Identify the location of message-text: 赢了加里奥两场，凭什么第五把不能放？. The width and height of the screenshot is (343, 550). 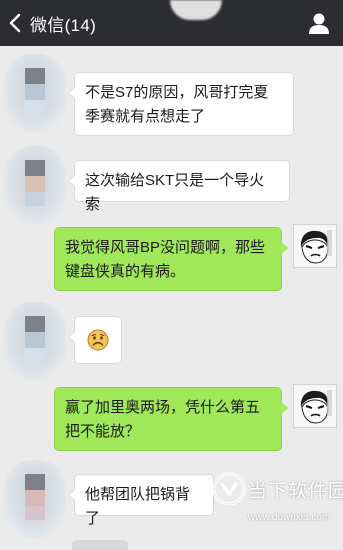
(163, 419).